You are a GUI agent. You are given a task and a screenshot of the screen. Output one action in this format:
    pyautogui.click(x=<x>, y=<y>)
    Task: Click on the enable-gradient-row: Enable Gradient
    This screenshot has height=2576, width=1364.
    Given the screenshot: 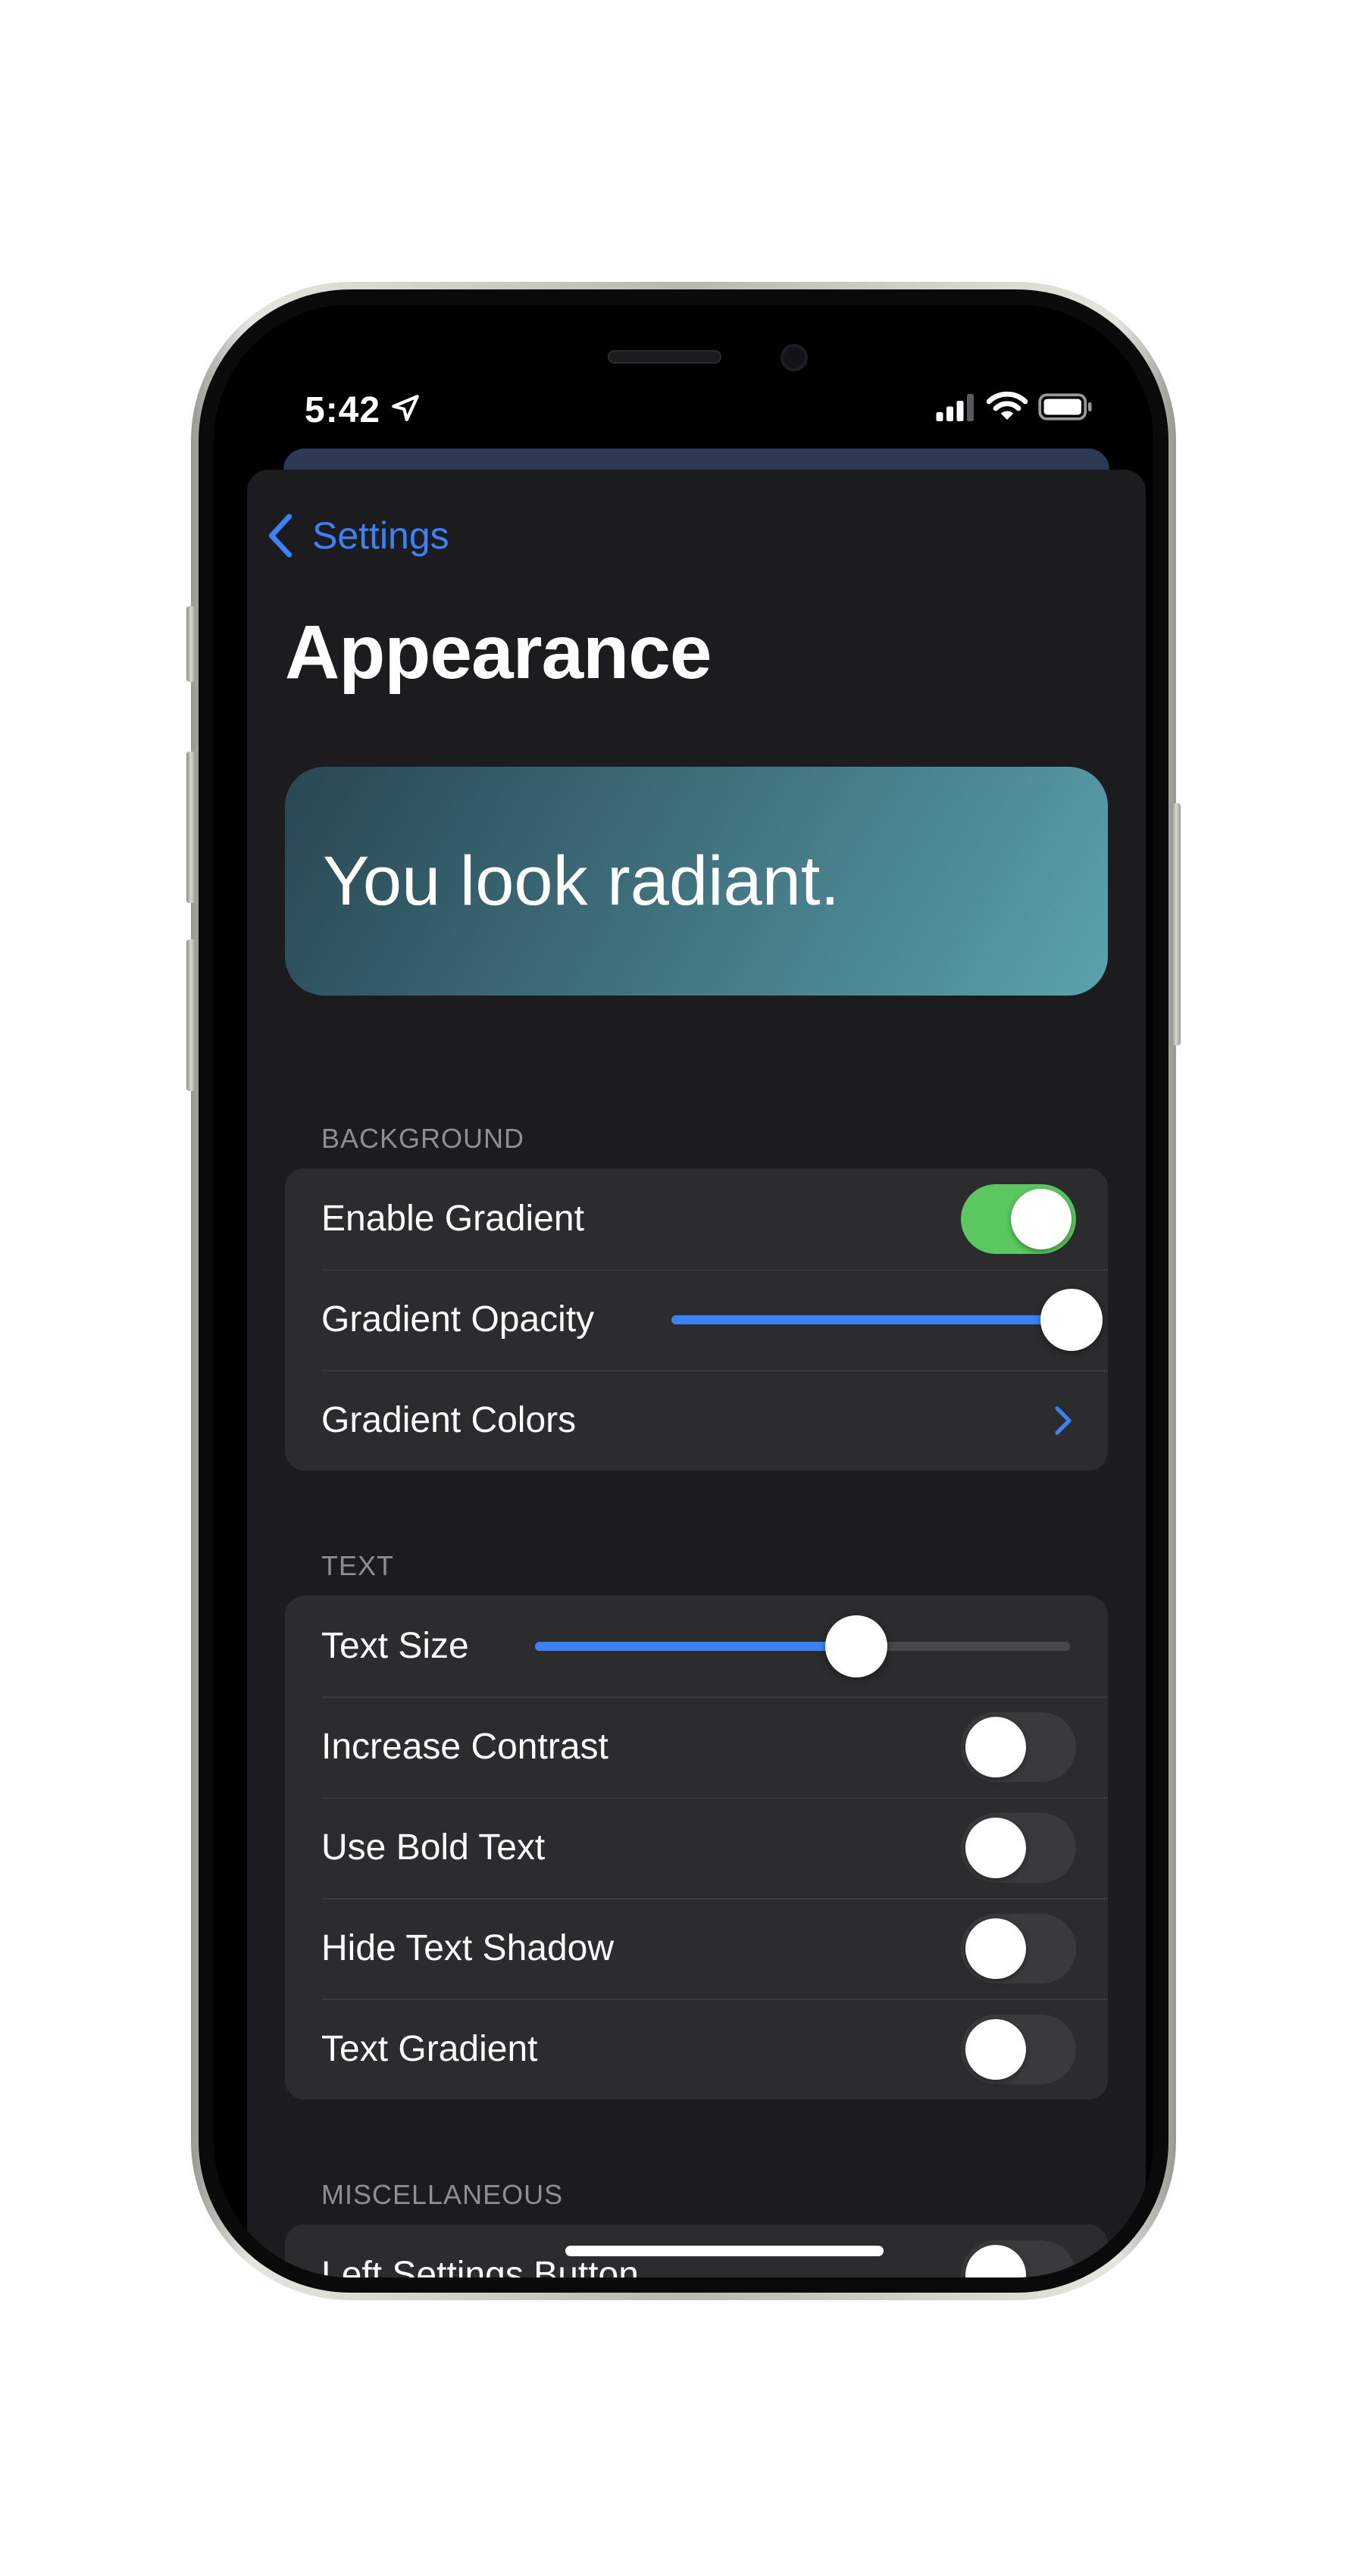 What is the action you would take?
    pyautogui.click(x=696, y=1219)
    